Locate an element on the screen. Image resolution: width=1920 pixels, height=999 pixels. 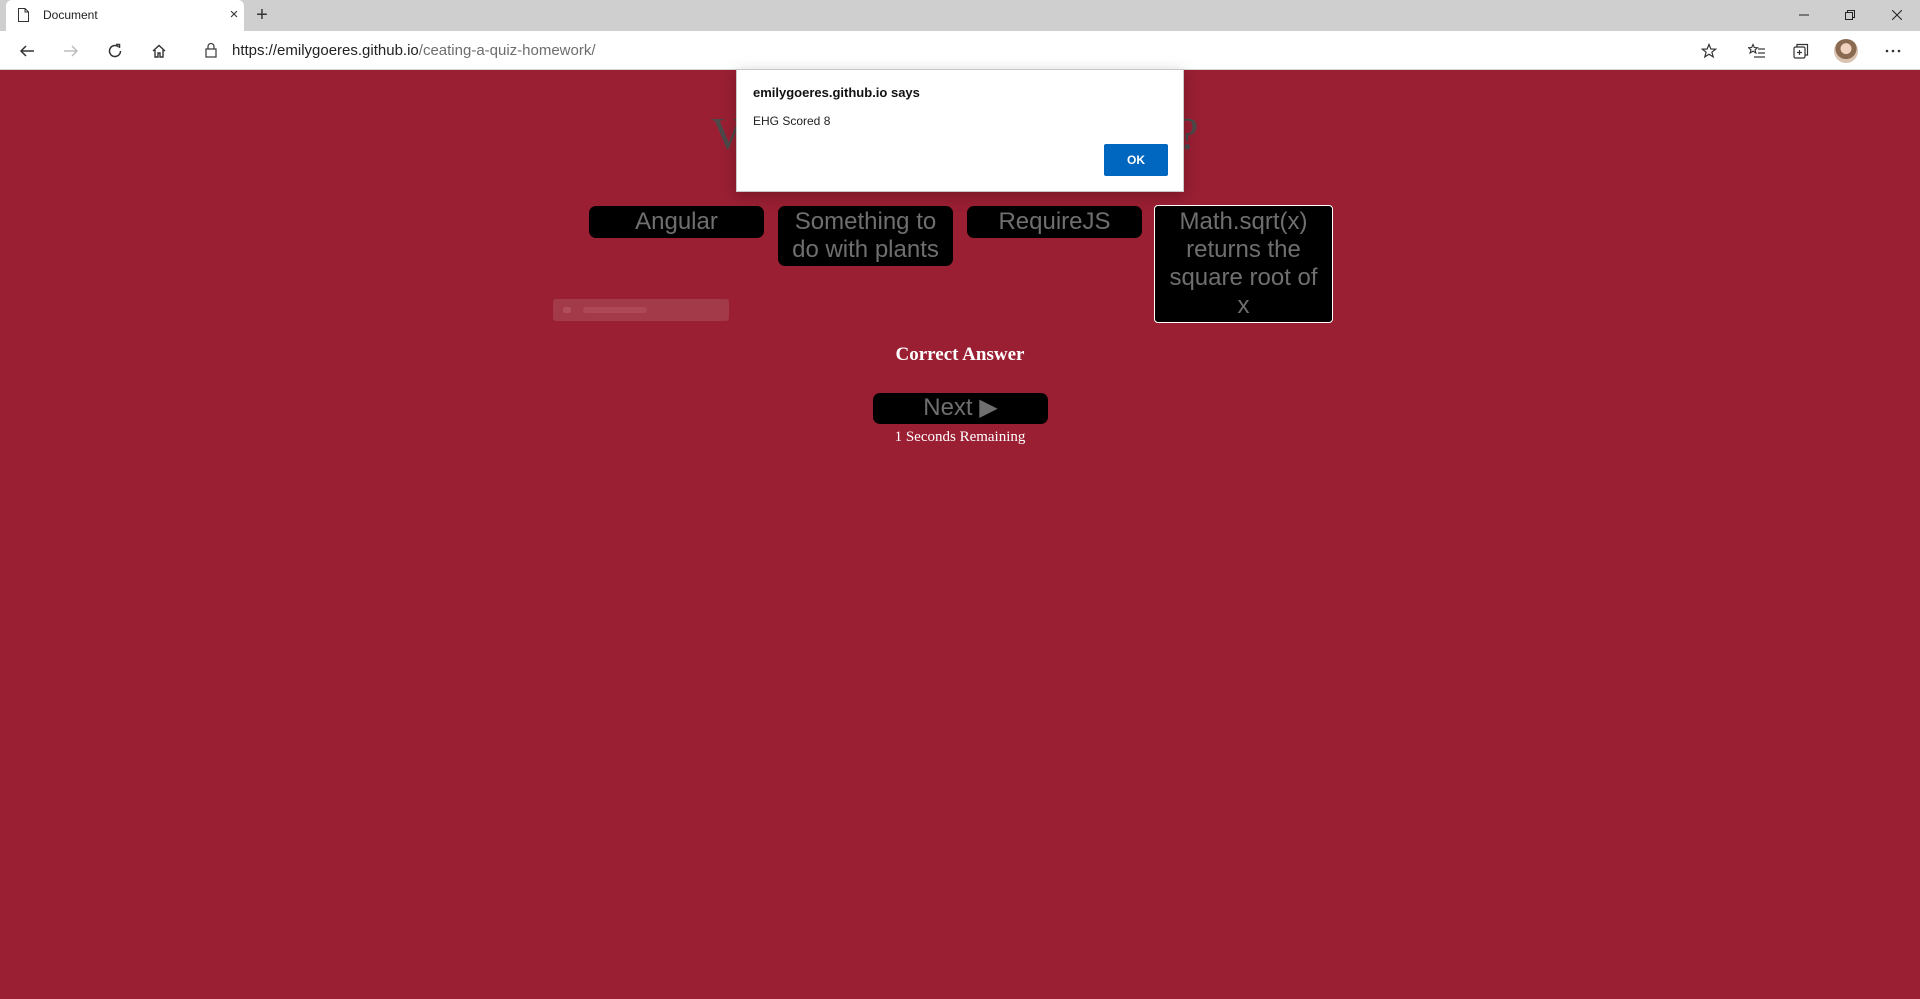
star-icon is located at coordinates (1709, 51).